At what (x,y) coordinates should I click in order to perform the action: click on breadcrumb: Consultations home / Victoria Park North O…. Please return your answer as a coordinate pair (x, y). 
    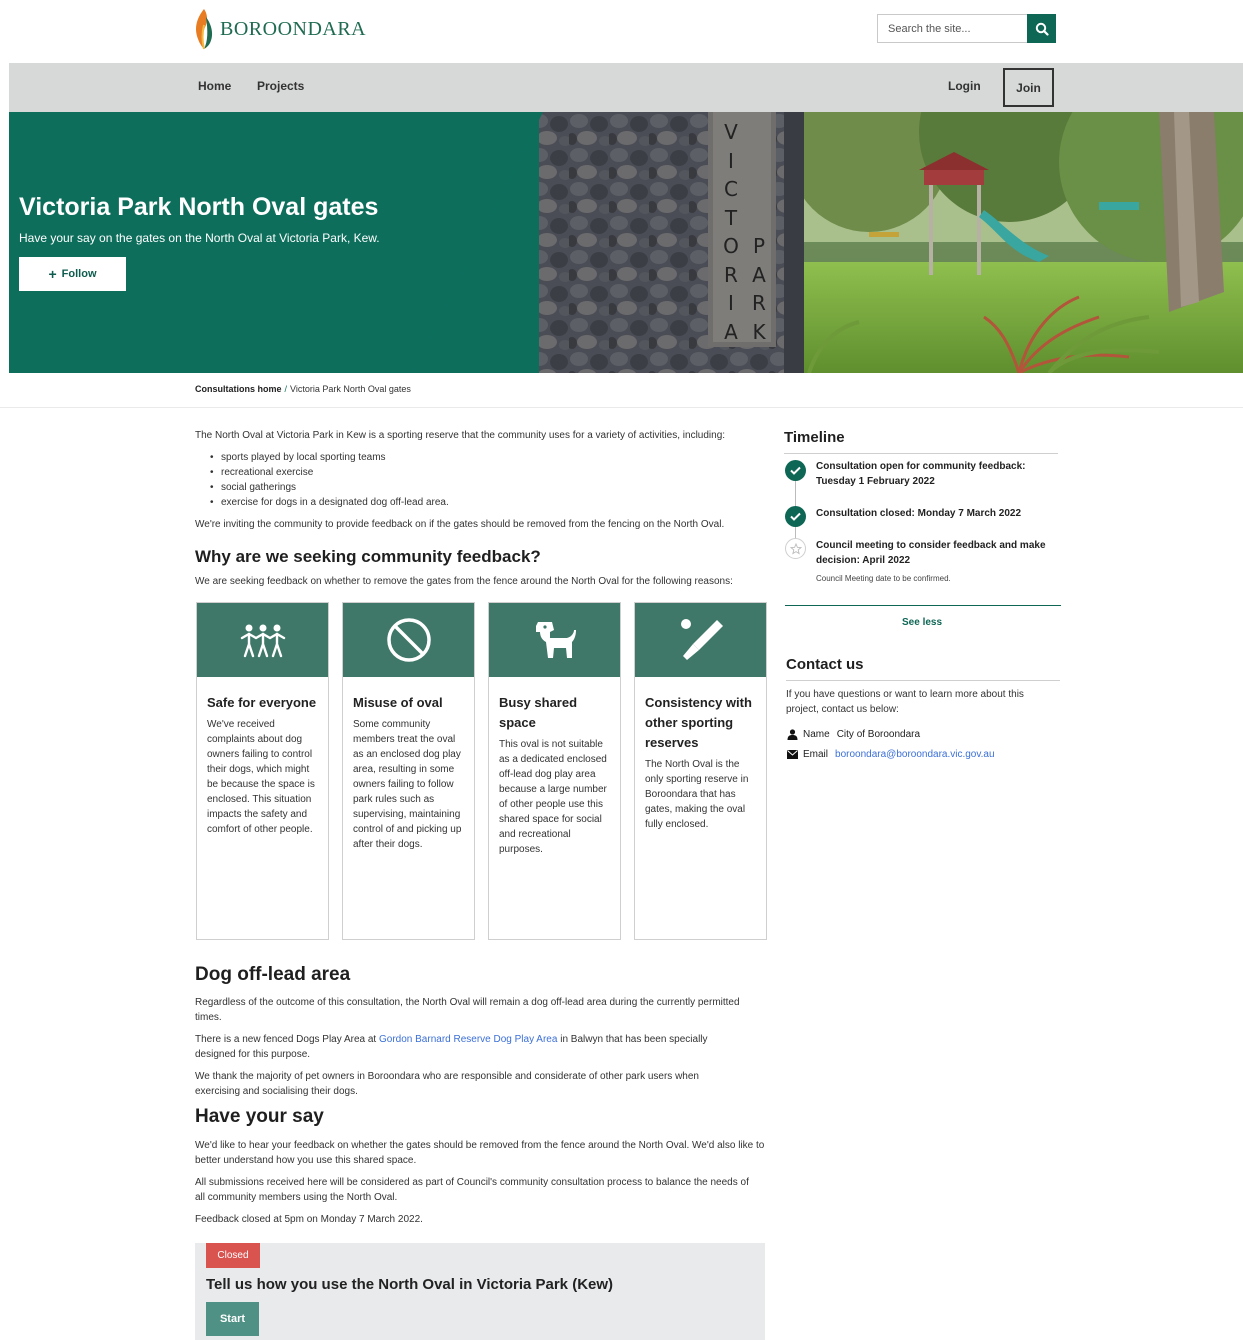
    Looking at the image, I should click on (303, 389).